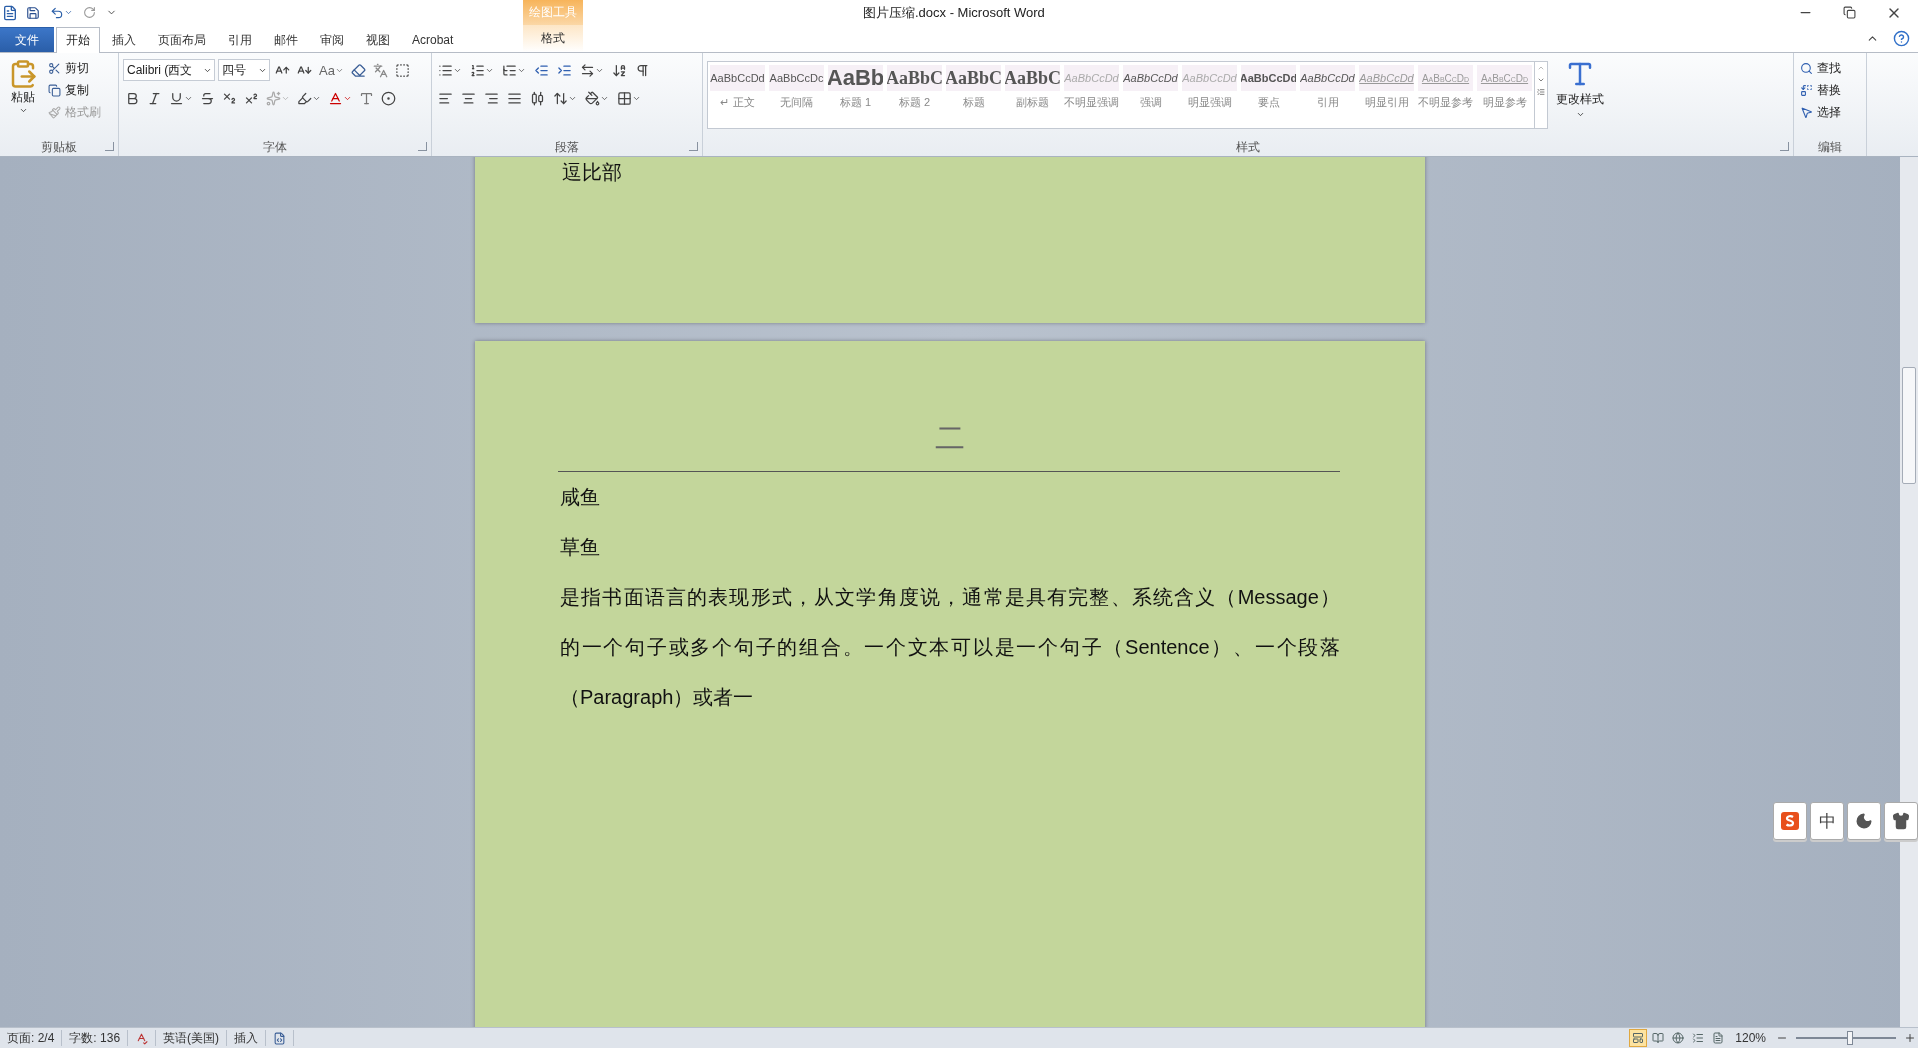 The height and width of the screenshot is (1048, 1918). Describe the element at coordinates (335, 98) in the screenshot. I see `font-color-icon` at that location.